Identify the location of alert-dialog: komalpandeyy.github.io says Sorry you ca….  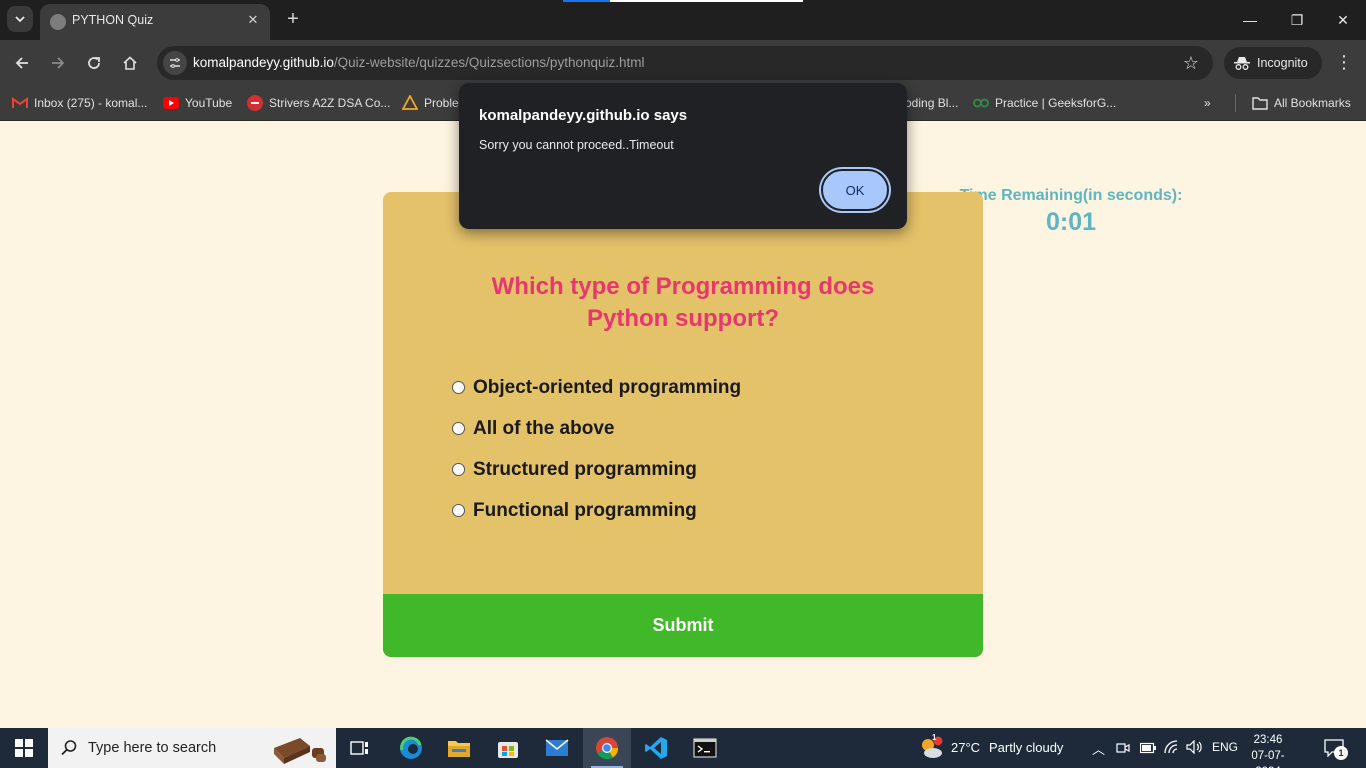
(683, 156).